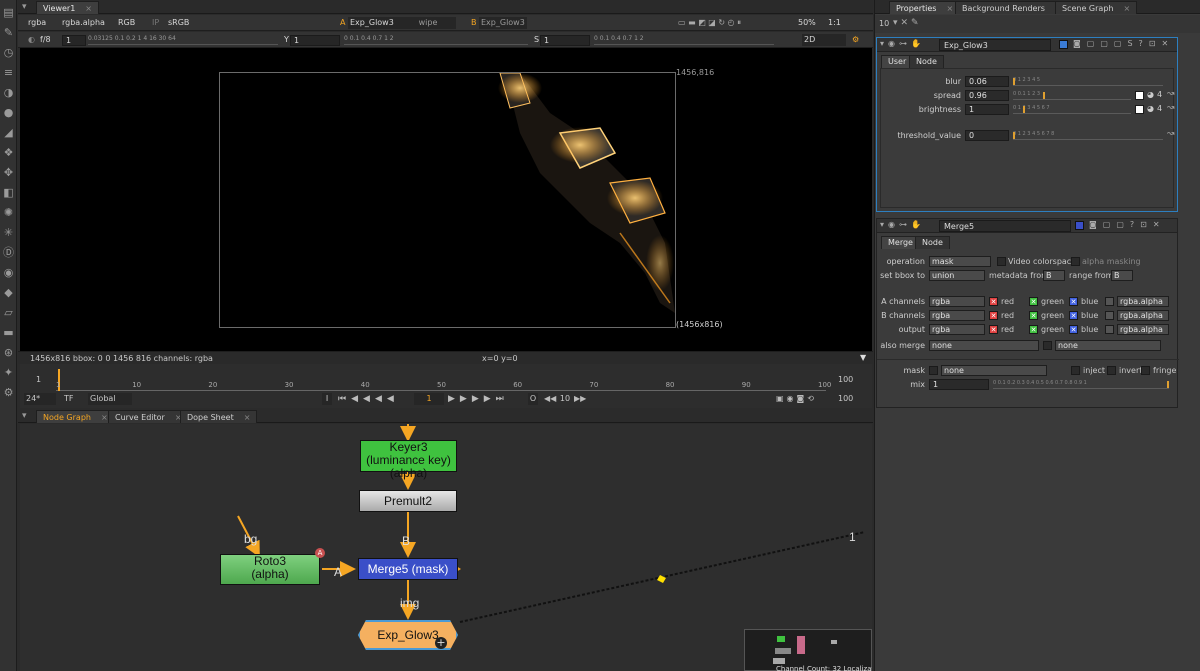 The width and height of the screenshot is (1200, 671). Describe the element at coordinates (74, 40) in the screenshot. I see `gain-field: 1` at that location.